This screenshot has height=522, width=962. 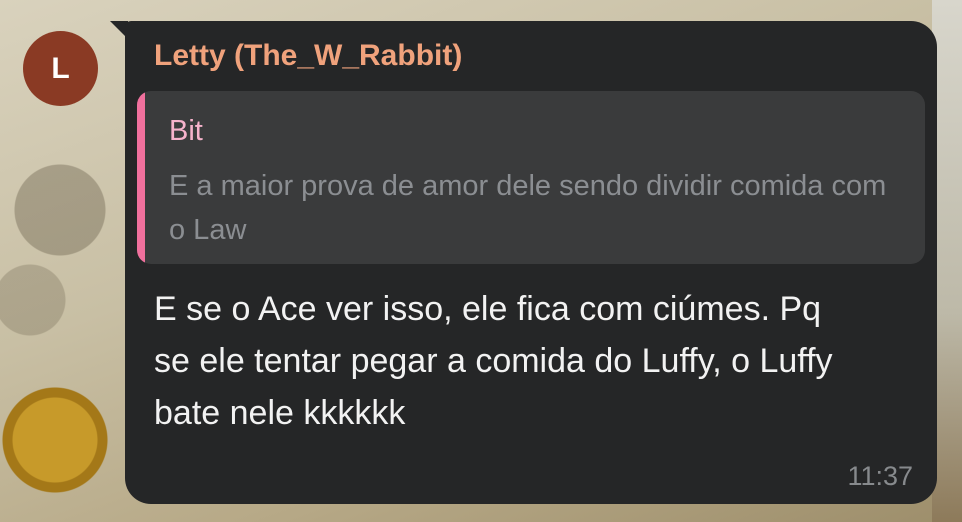 I want to click on reply-accent-bar, so click(x=141, y=177).